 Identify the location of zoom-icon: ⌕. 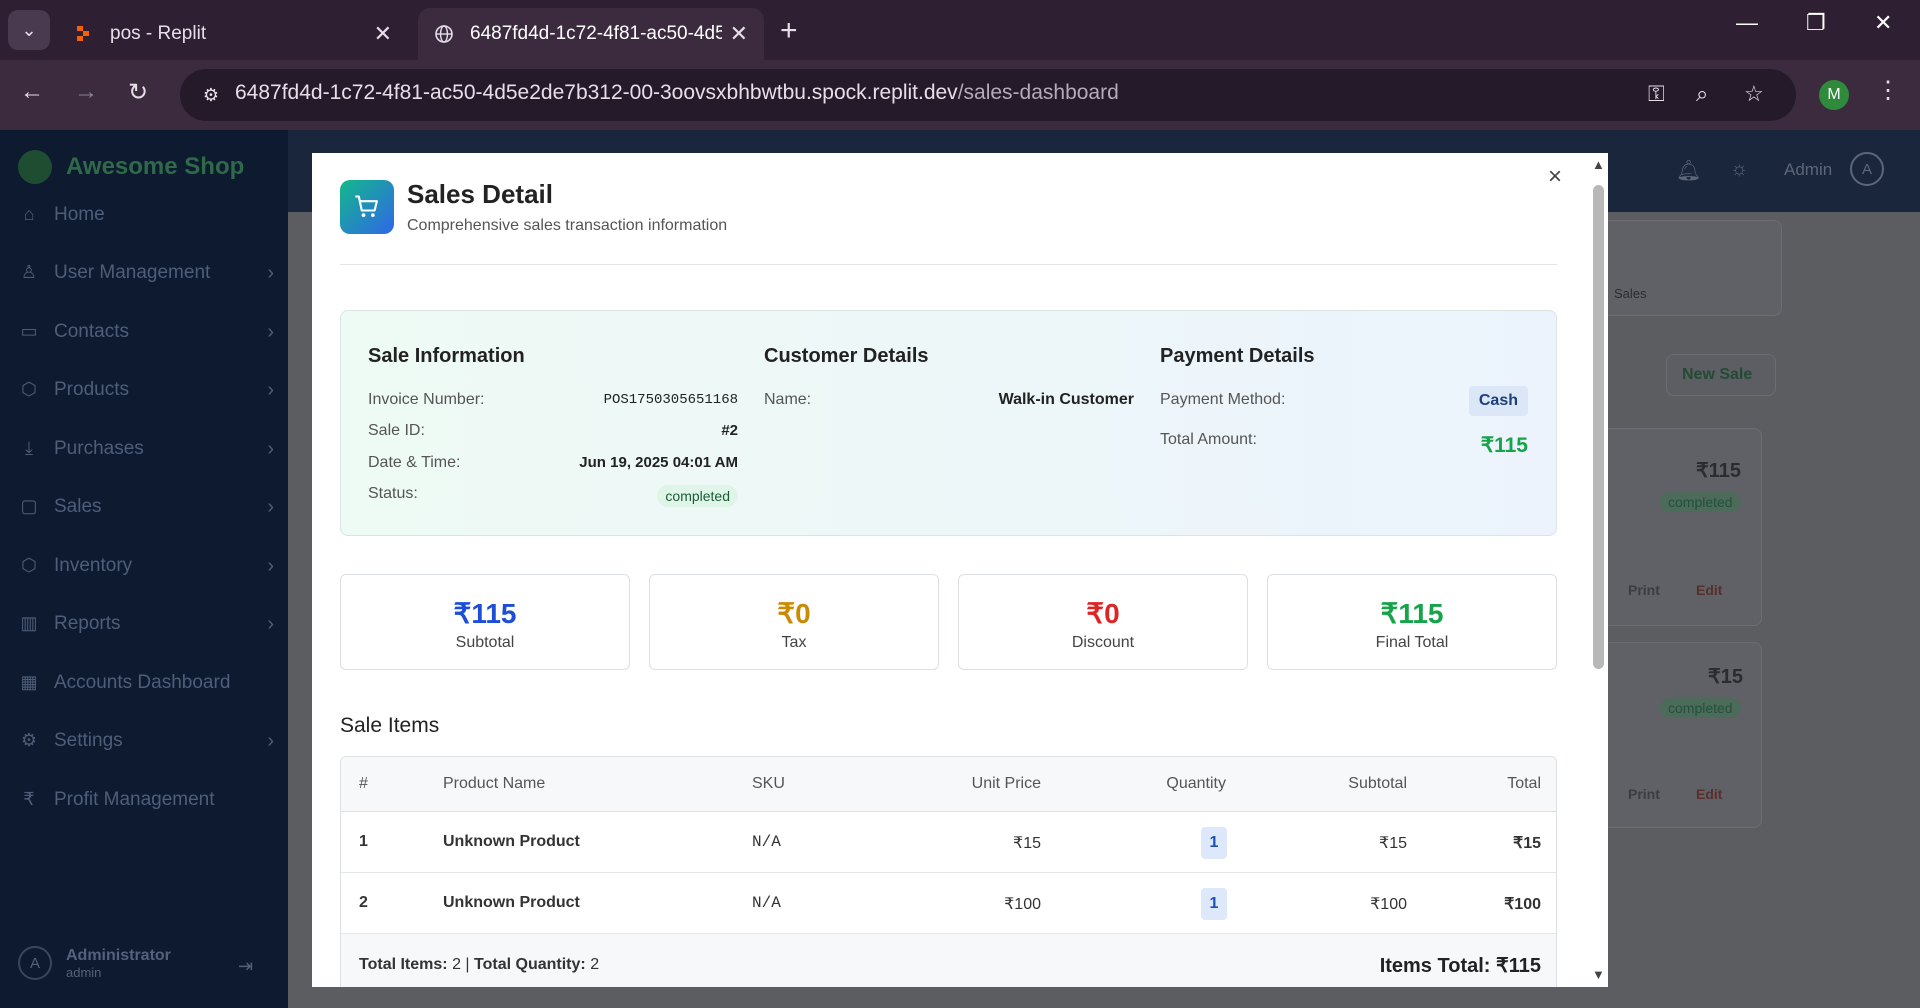
(1702, 94).